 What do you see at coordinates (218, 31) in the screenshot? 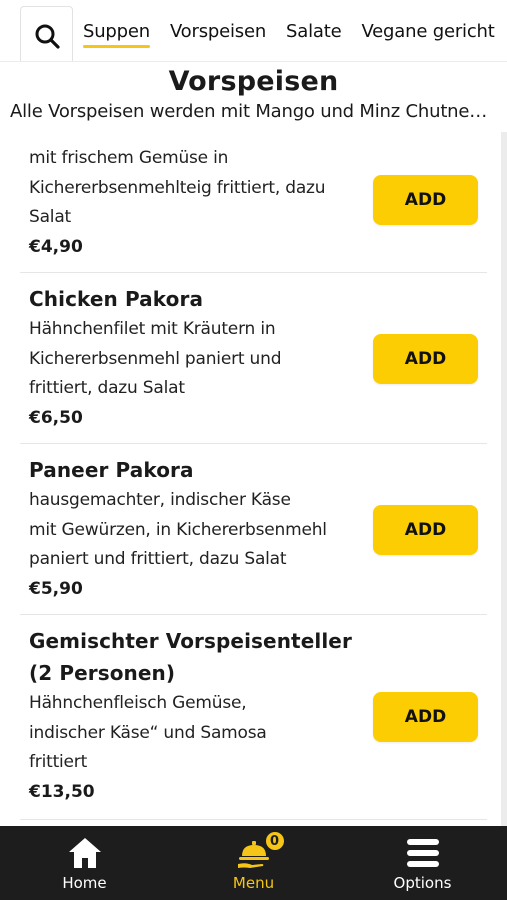
I see `tab-vorspeisen: Vorspeisen` at bounding box center [218, 31].